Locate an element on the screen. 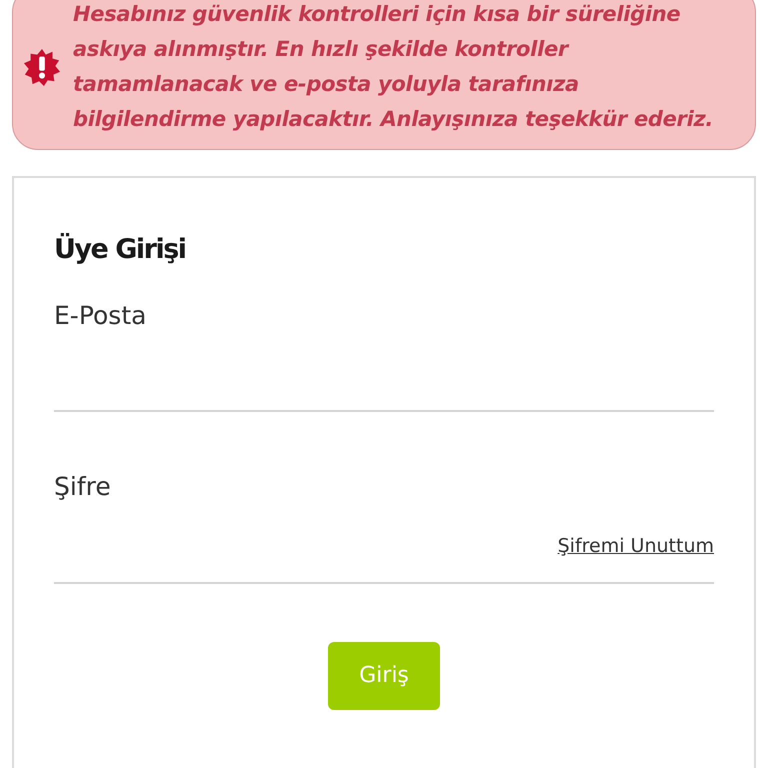 The image size is (768, 768). forgot-password-link: Şifremi Unuttum is located at coordinates (636, 546).